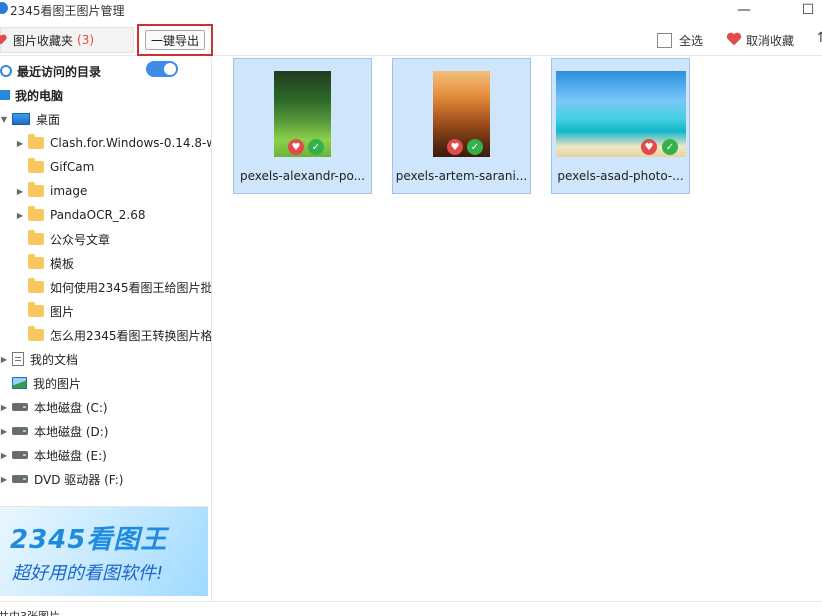  Describe the element at coordinates (57, 383) in the screenshot. I see `my-pictures-label: 我的图片` at that location.